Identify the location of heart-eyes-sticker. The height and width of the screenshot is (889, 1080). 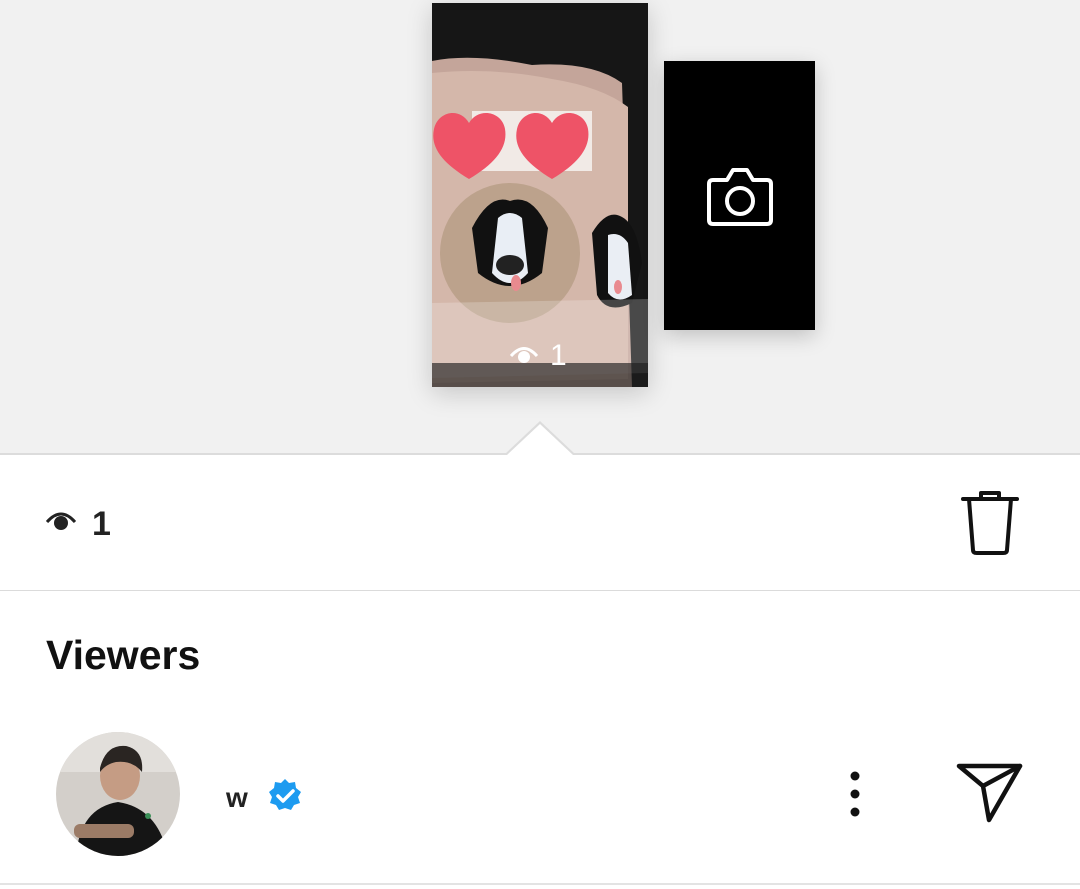
(511, 145).